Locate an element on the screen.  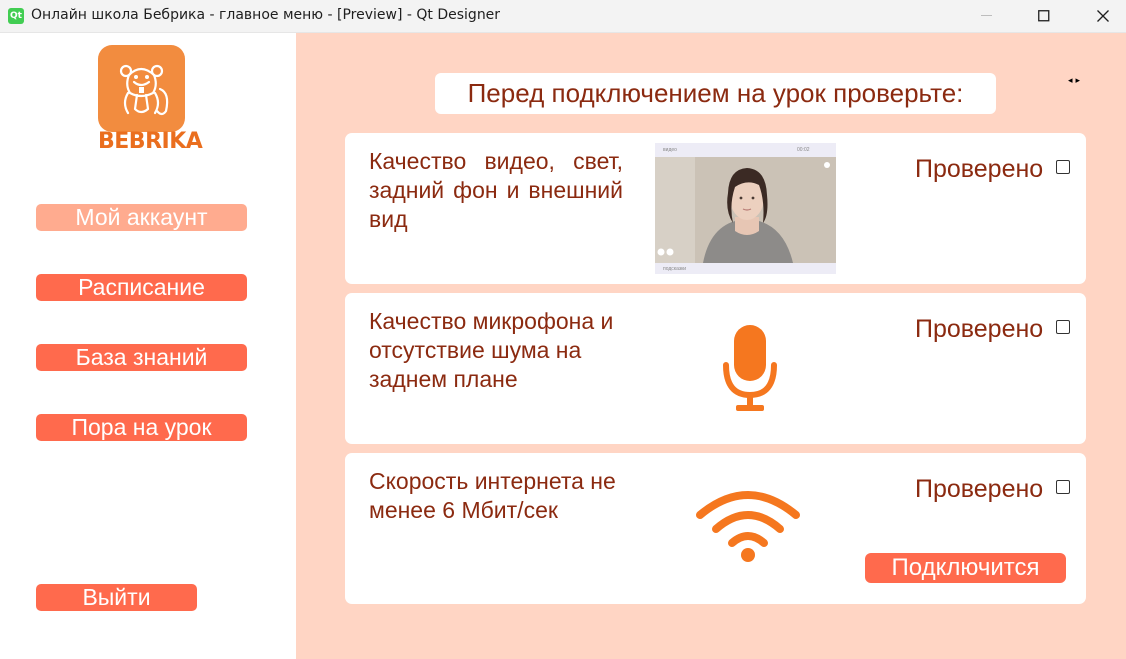
maximize-button is located at coordinates (1044, 16).